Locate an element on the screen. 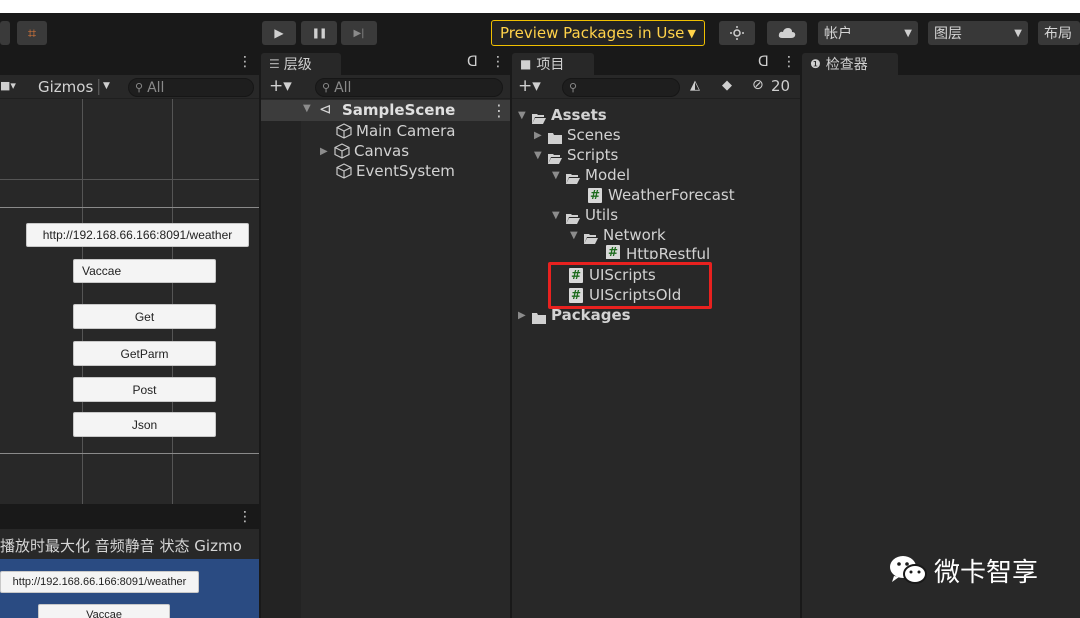  layers-dropdown: 图层 ▼ is located at coordinates (978, 33).